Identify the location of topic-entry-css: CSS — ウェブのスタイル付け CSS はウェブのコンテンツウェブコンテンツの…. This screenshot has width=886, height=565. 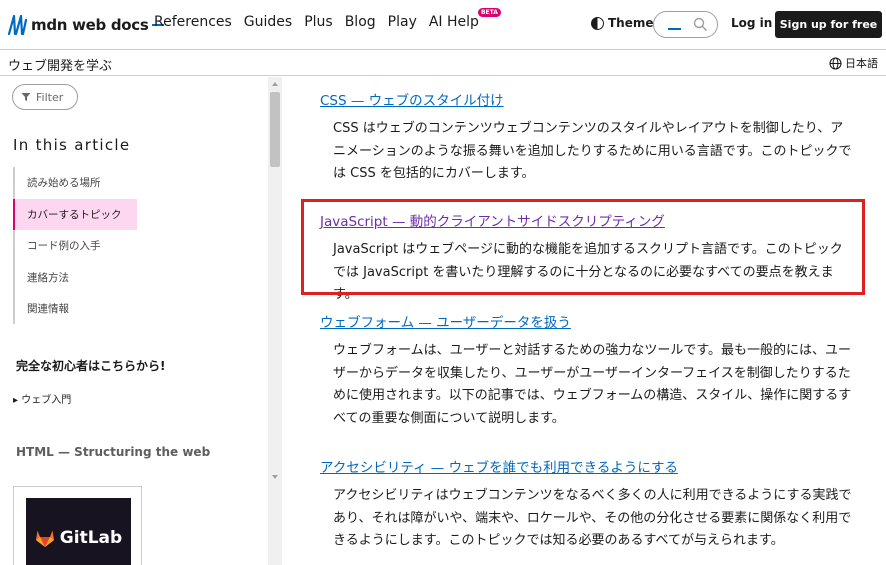
(590, 137).